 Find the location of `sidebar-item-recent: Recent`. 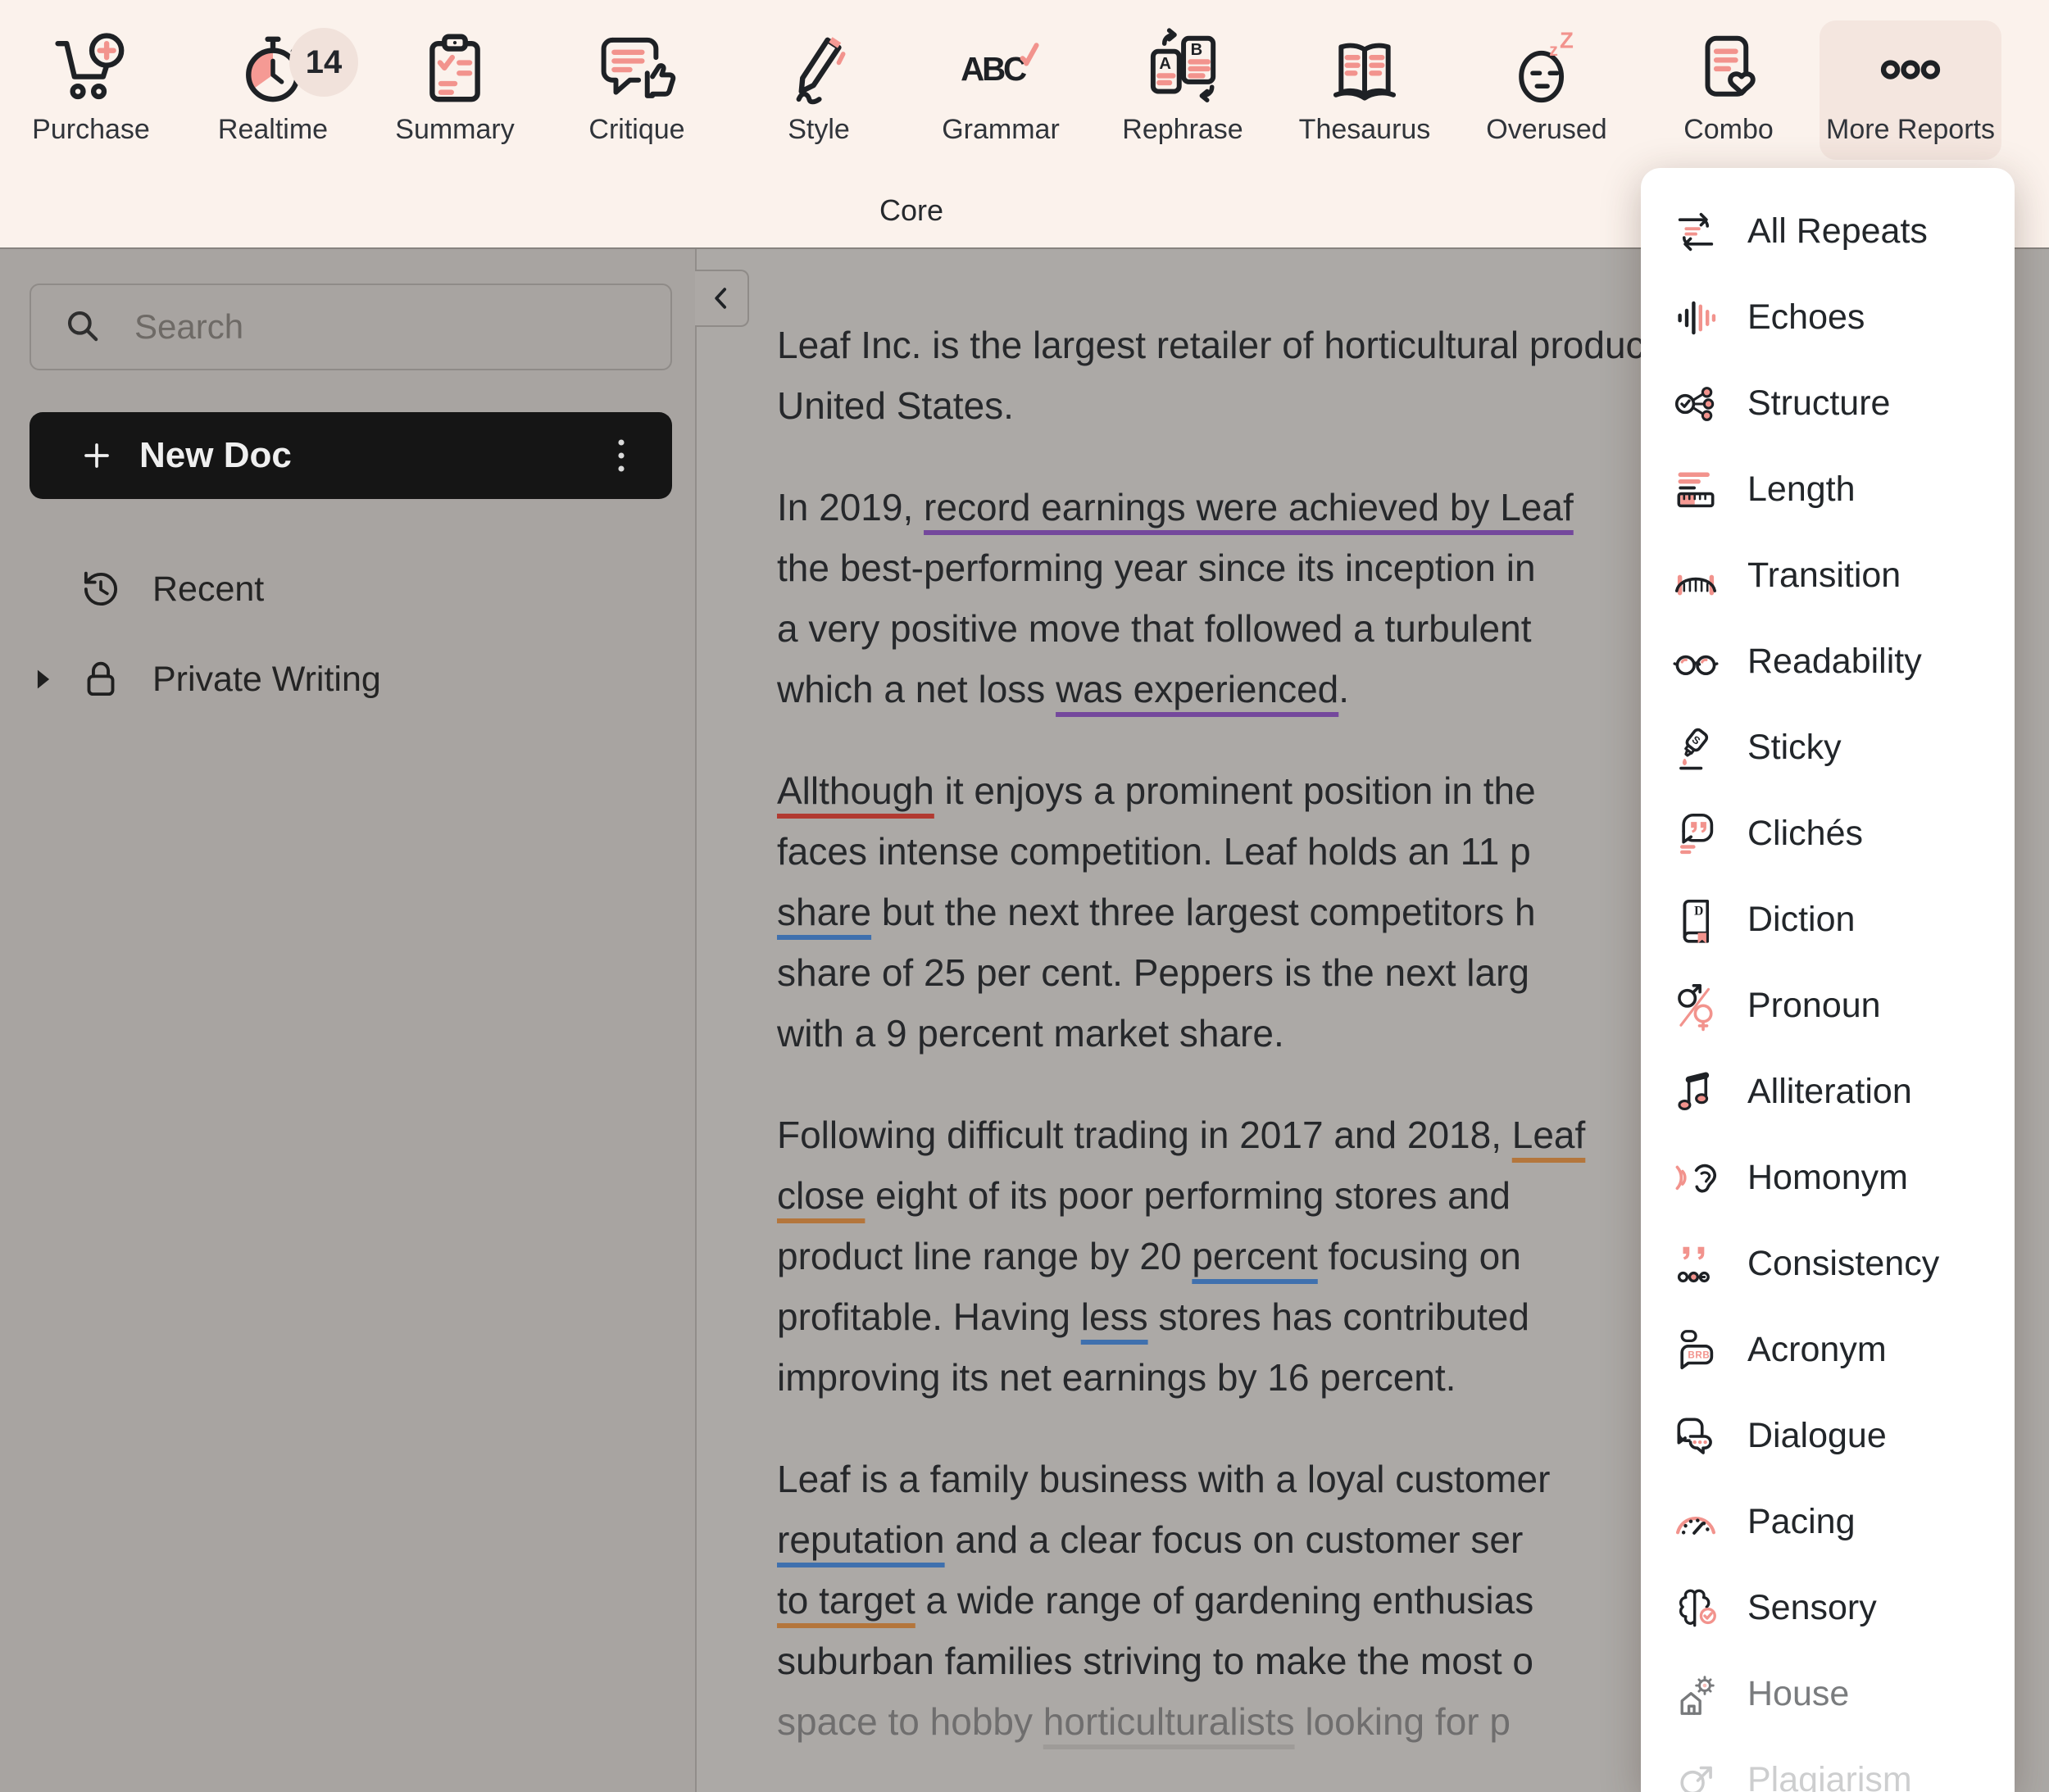

sidebar-item-recent: Recent is located at coordinates (351, 589).